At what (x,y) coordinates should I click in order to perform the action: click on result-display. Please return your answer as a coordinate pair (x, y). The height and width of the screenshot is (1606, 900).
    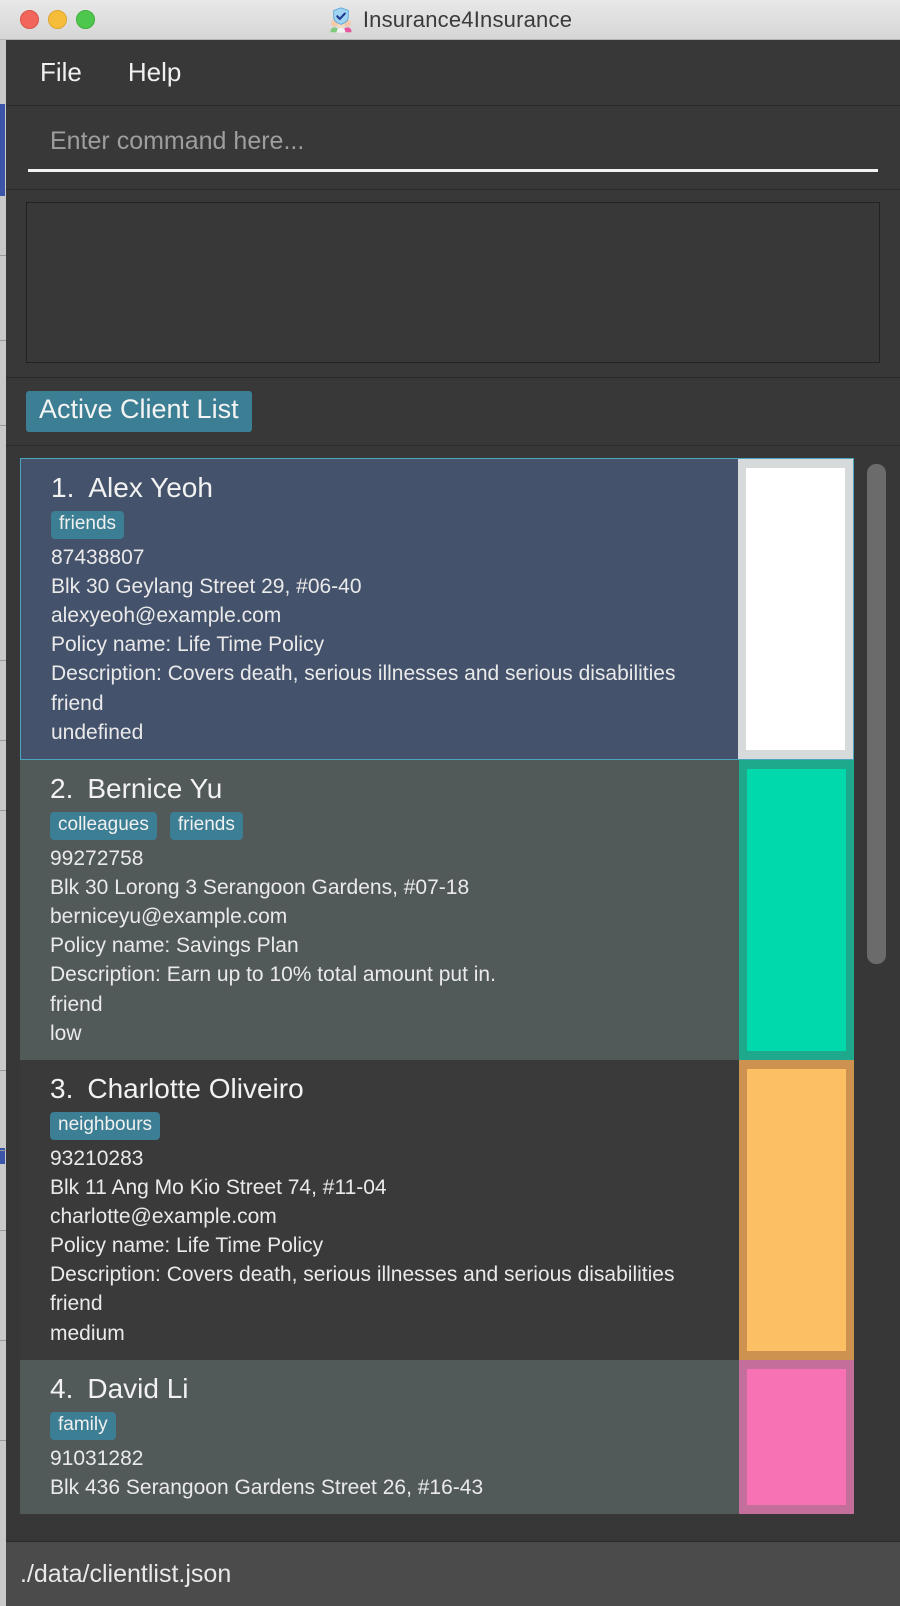
    Looking at the image, I should click on (453, 282).